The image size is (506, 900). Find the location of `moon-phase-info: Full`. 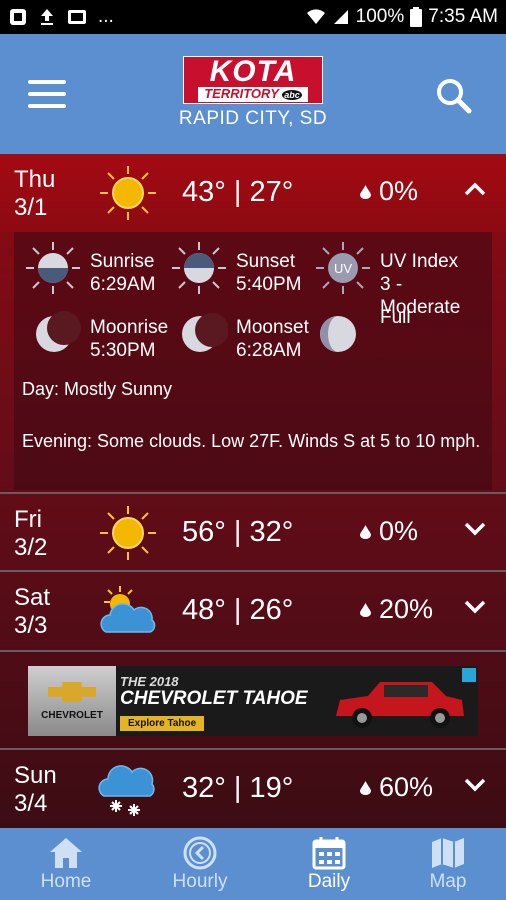

moon-phase-info: Full is located at coordinates (394, 334).